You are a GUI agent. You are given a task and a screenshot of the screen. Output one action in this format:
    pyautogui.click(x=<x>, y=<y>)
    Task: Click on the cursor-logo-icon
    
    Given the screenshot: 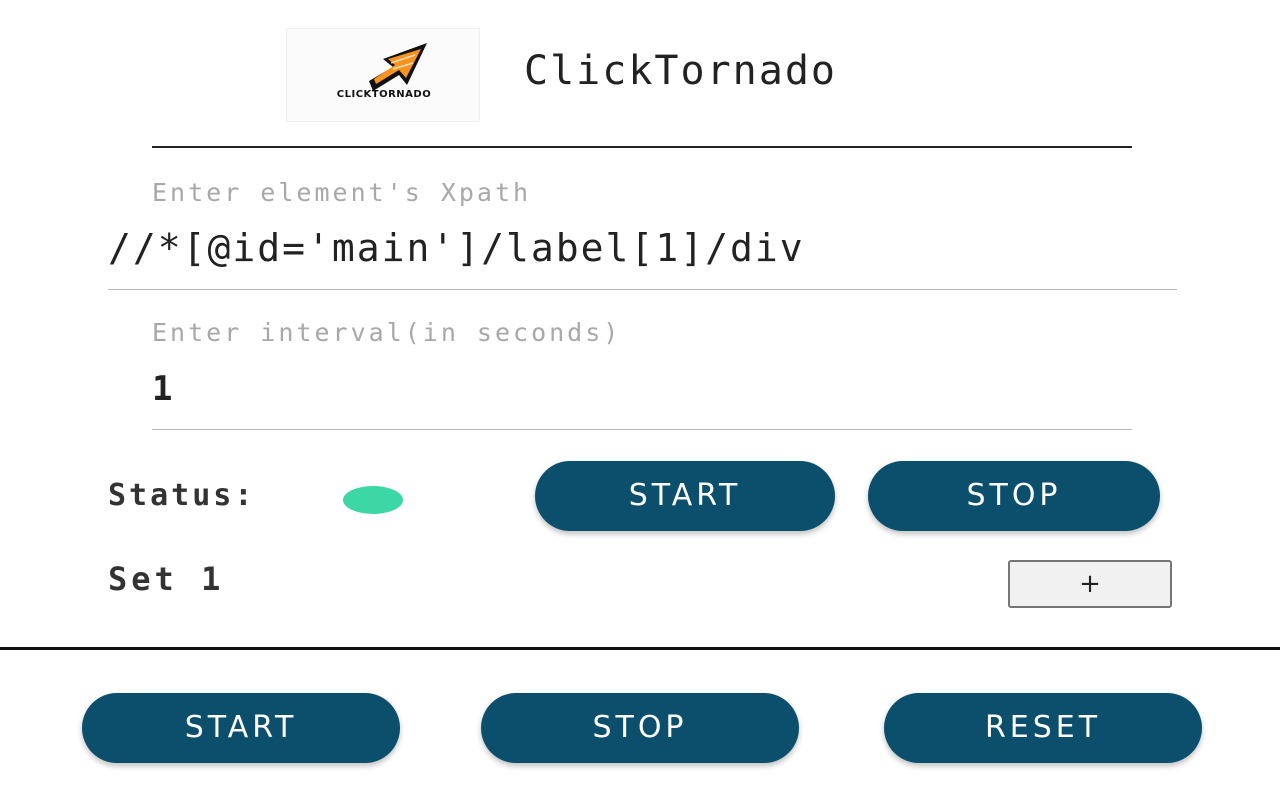 What is the action you would take?
    pyautogui.click(x=398, y=67)
    